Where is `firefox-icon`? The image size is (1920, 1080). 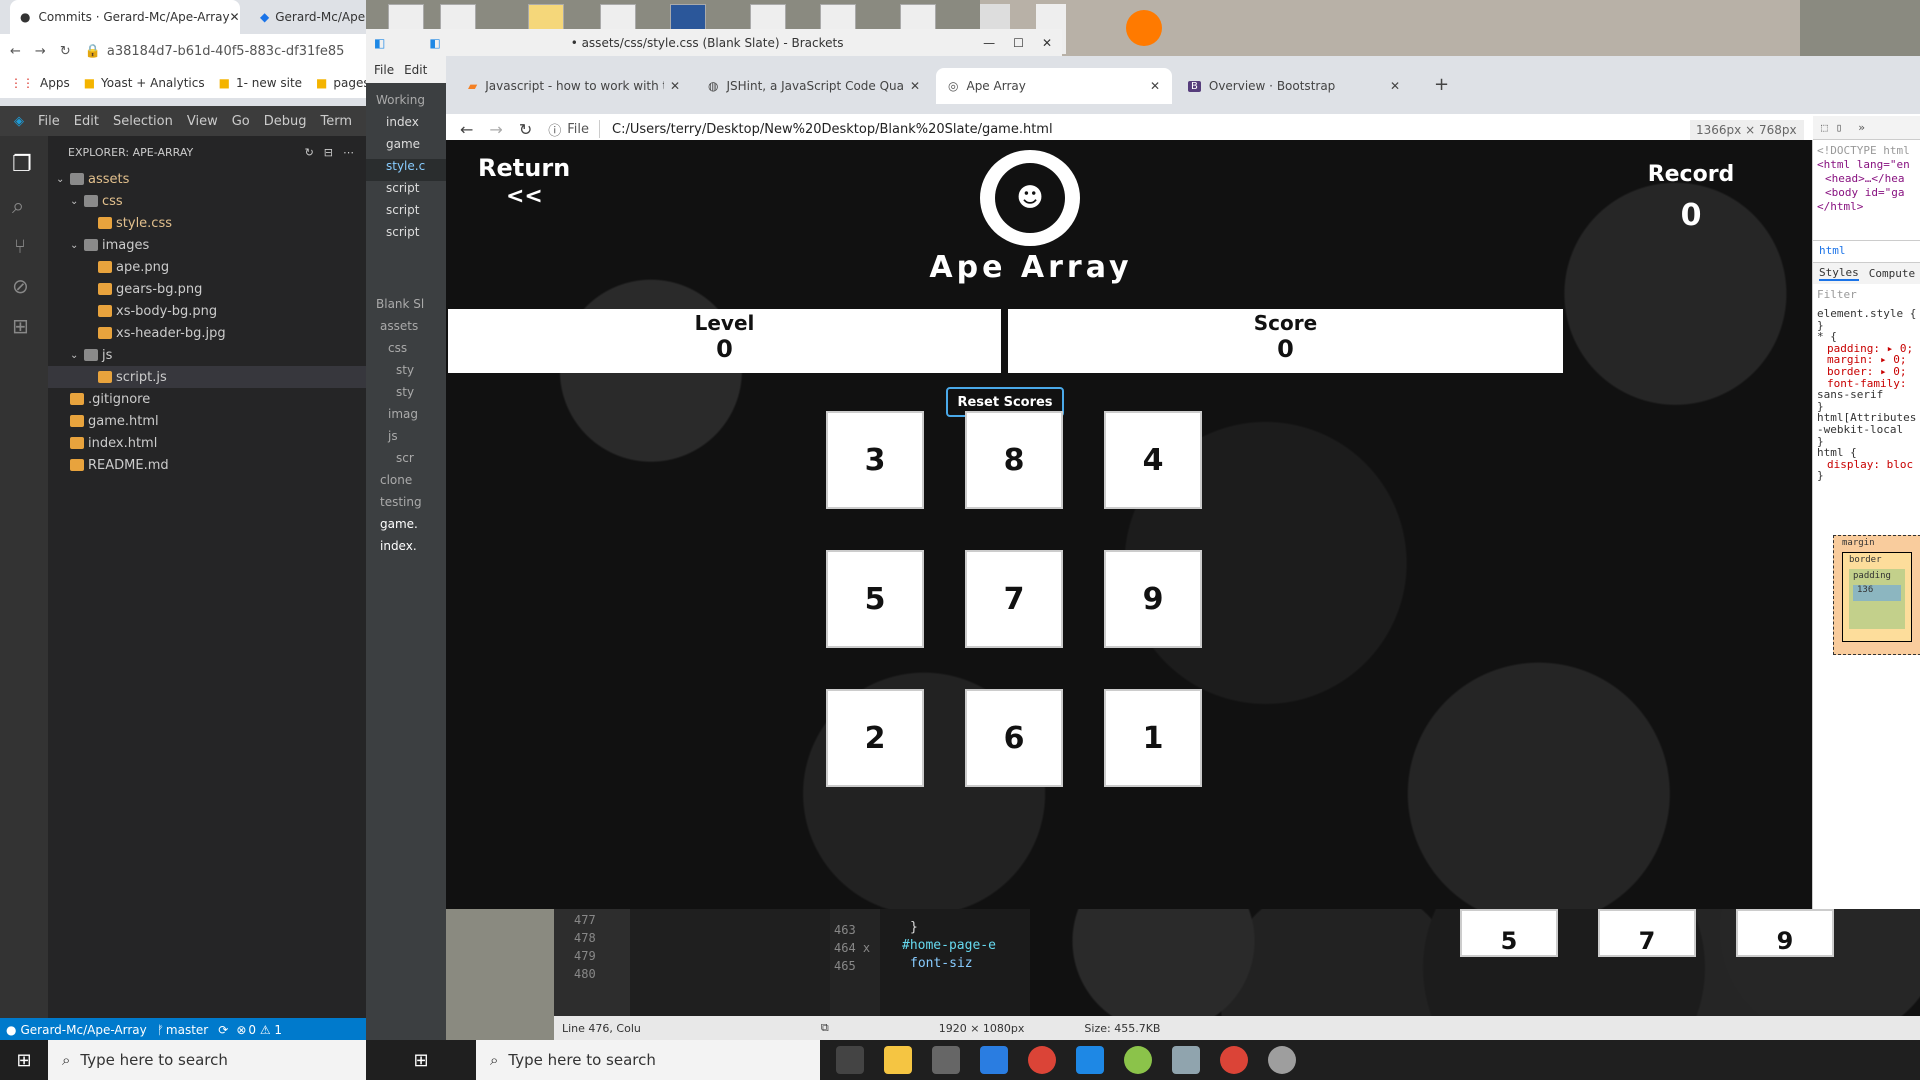 firefox-icon is located at coordinates (1144, 28).